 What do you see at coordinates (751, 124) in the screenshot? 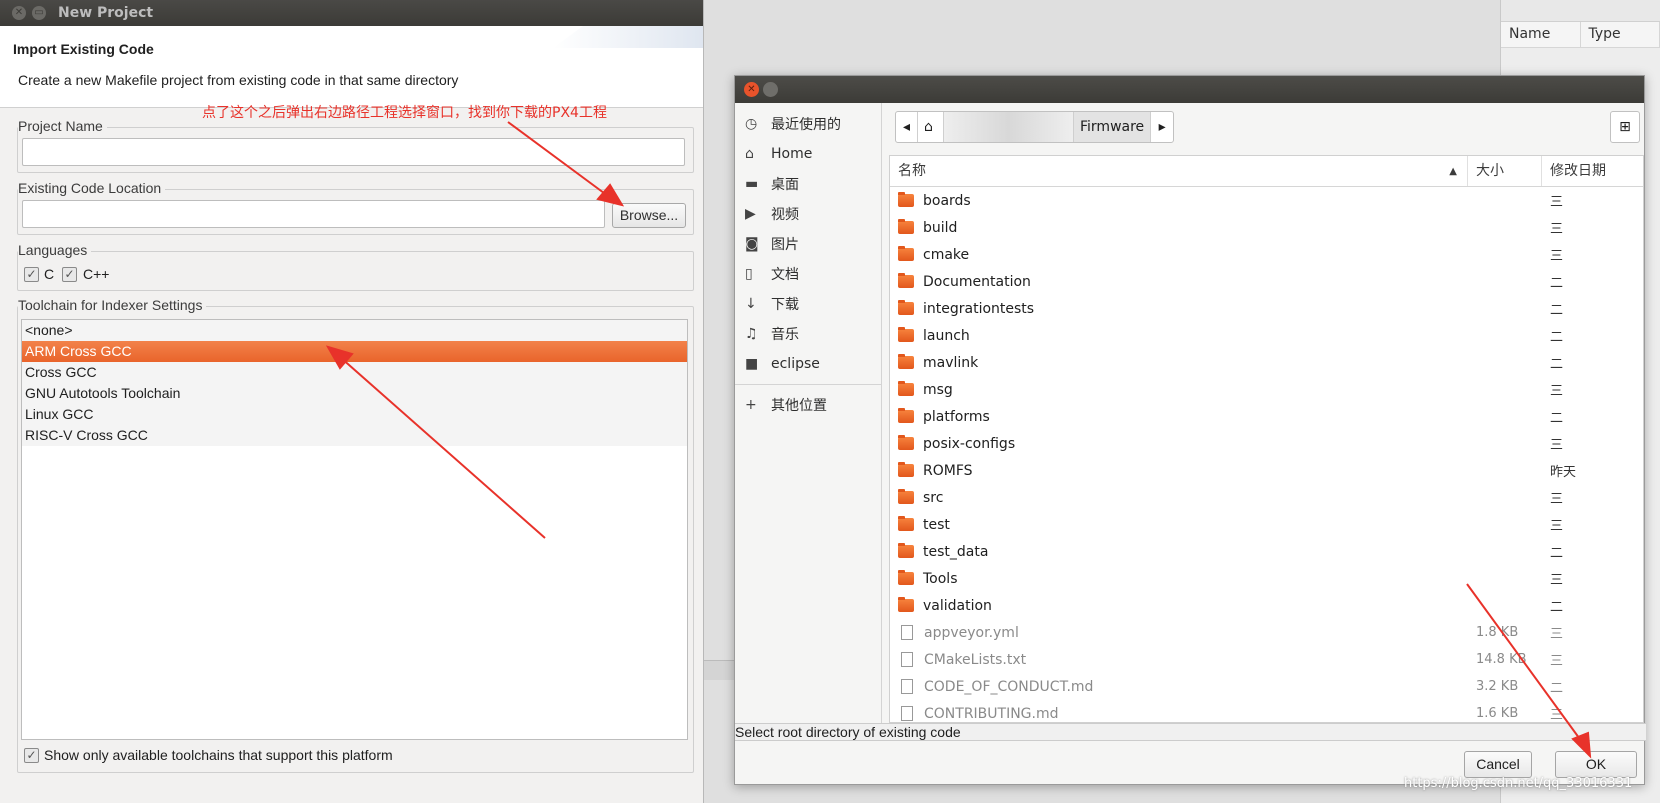
I see `recent-icon: ◷` at bounding box center [751, 124].